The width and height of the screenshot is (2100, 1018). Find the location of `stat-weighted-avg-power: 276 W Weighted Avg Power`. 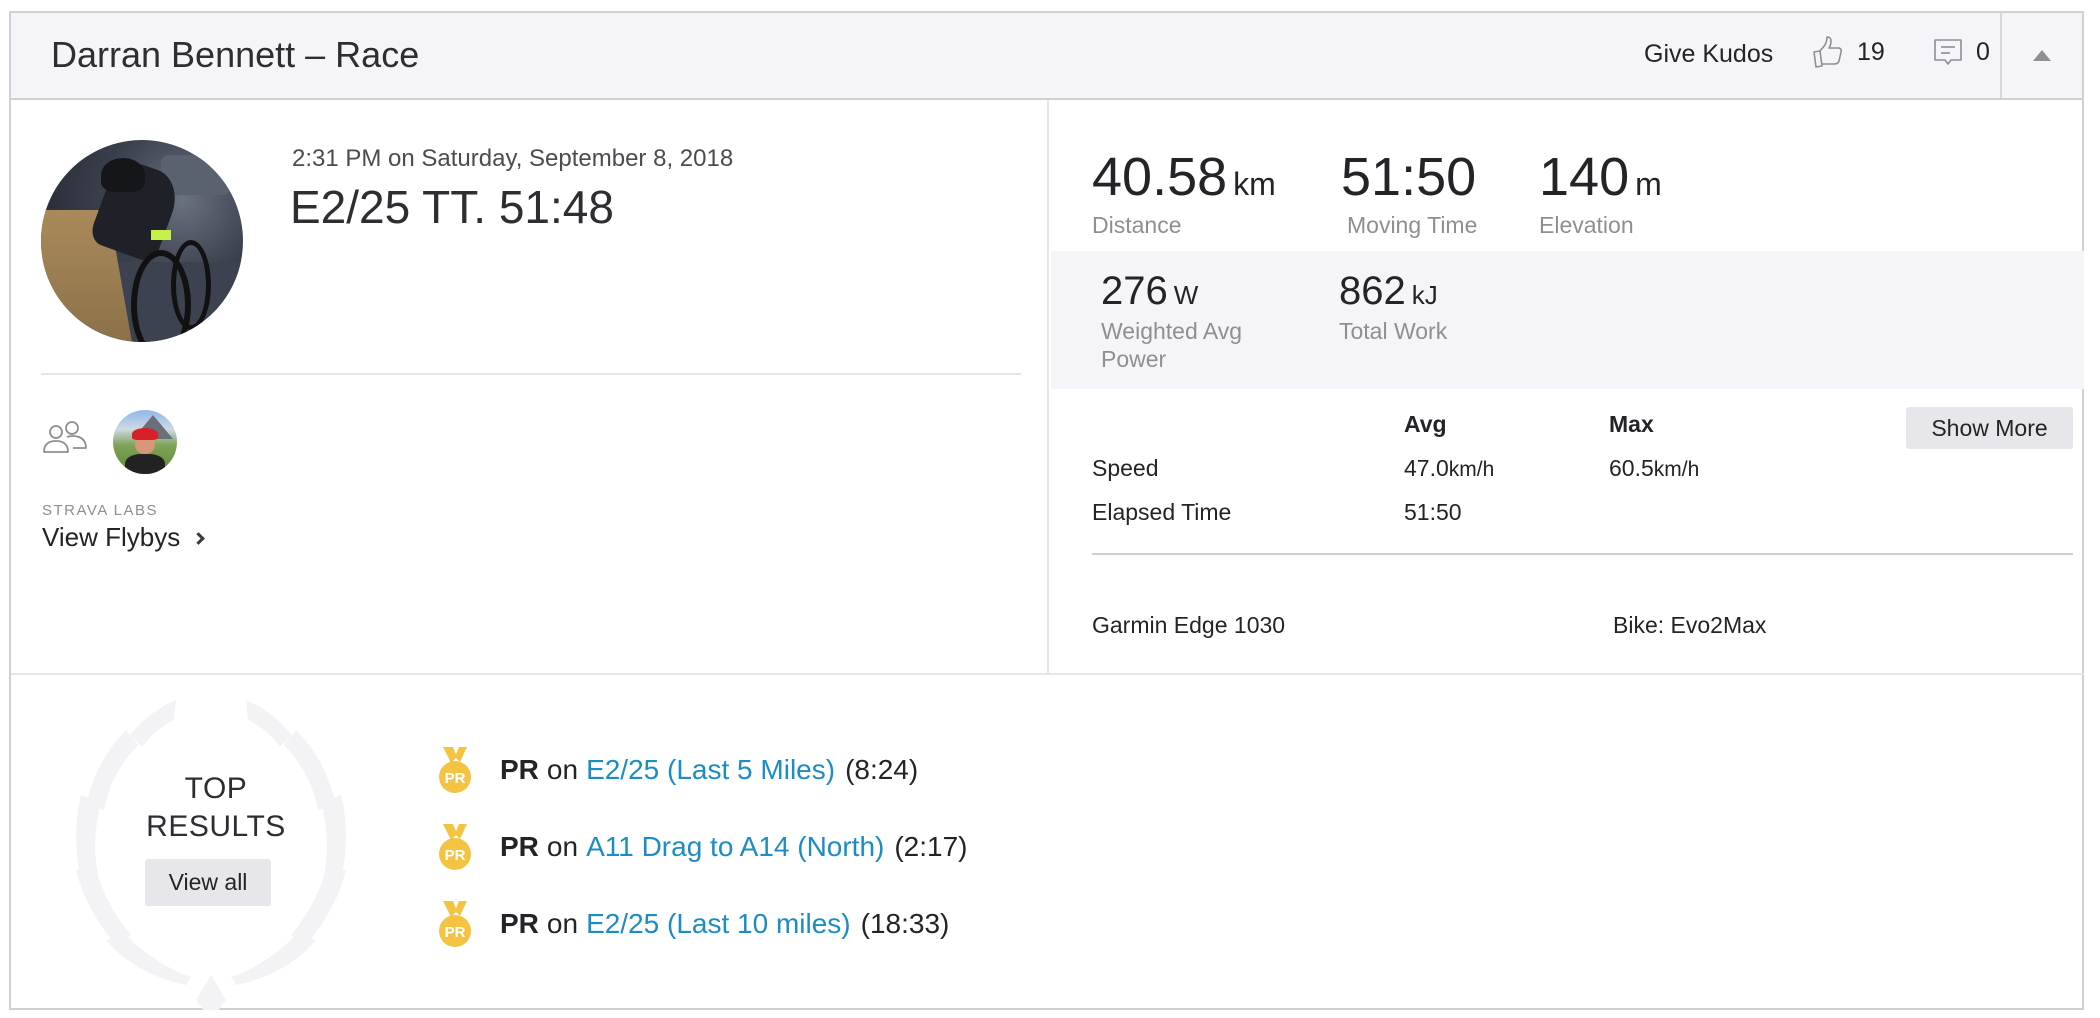

stat-weighted-avg-power: 276 W Weighted Avg Power is located at coordinates (1201, 322).